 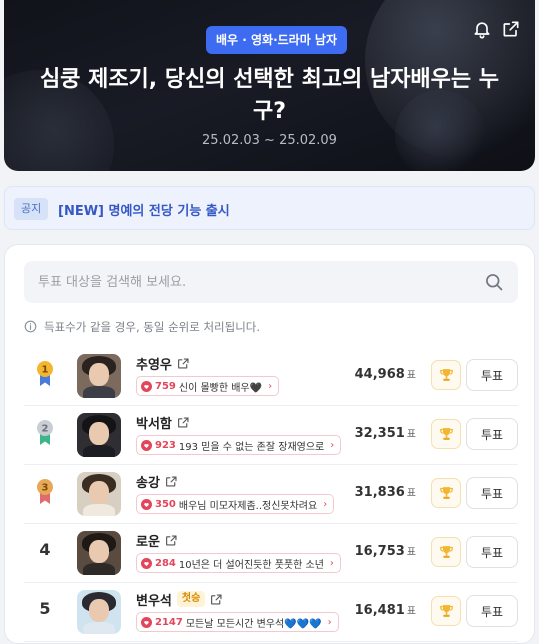 I want to click on name-line: 박서함, so click(x=163, y=422).